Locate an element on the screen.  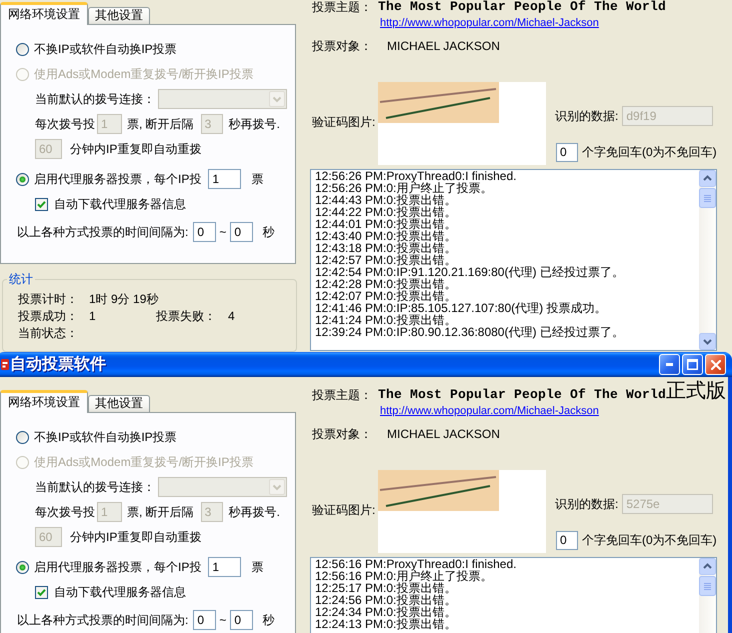
log-line: 12:41:46 PM:0:IP:85.105.127.107:80(代理) 投票成功。 is located at coordinates (460, 308).